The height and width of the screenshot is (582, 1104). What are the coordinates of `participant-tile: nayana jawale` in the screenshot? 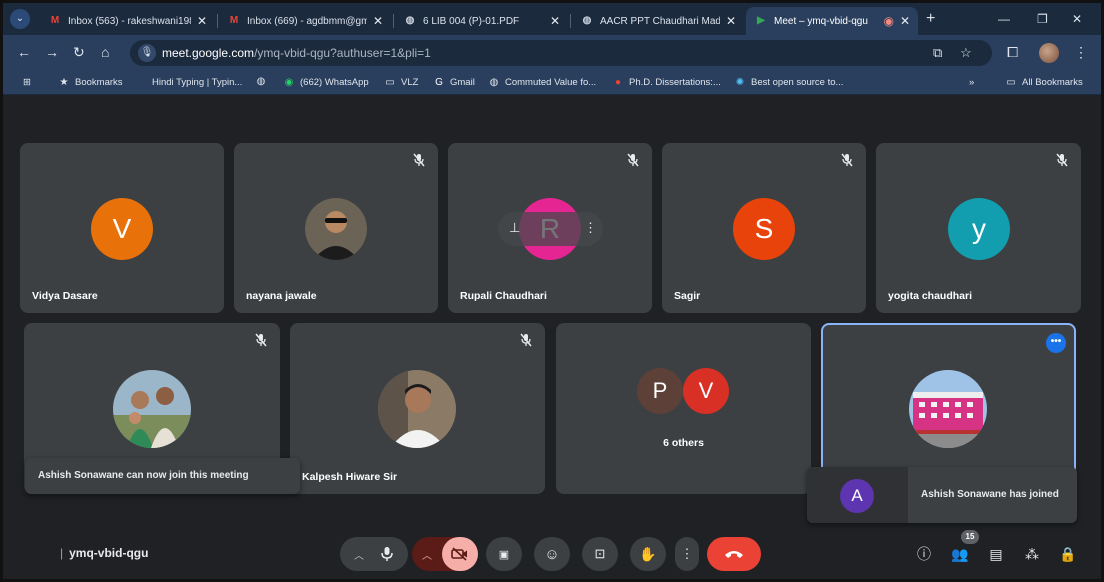 It's located at (336, 228).